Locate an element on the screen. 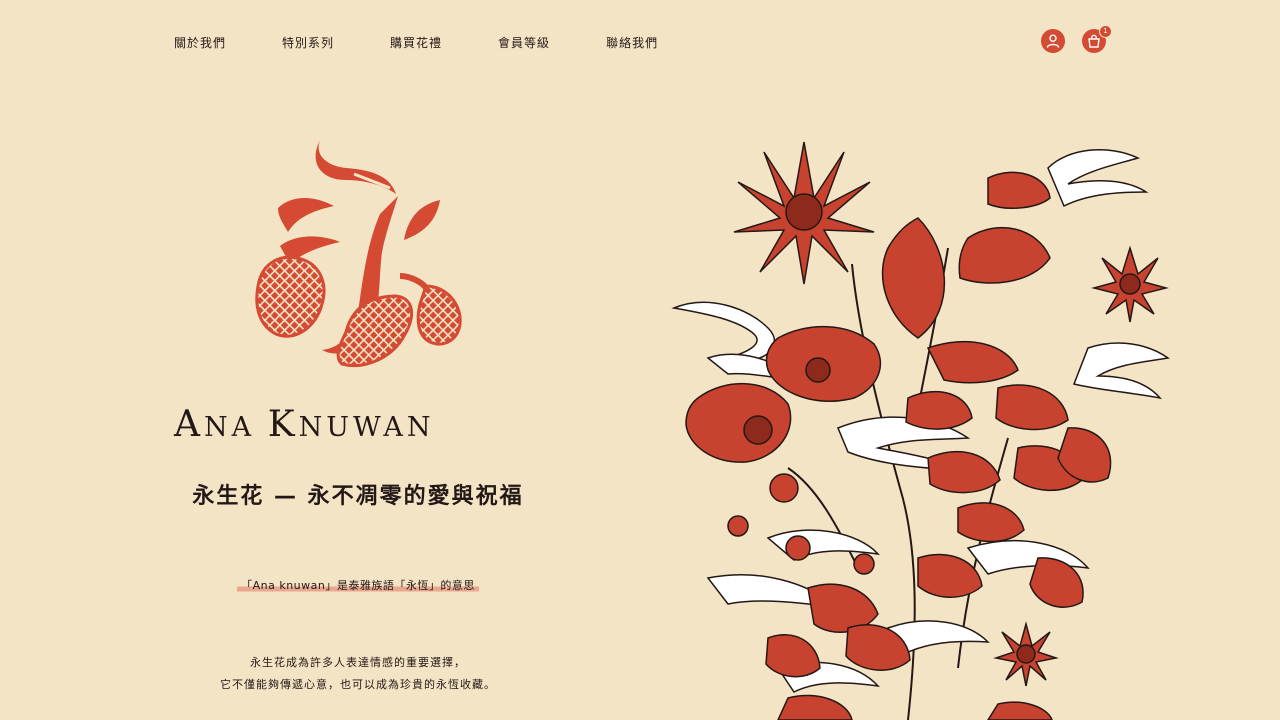  nav-contact: 聯絡我們 is located at coordinates (632, 42).